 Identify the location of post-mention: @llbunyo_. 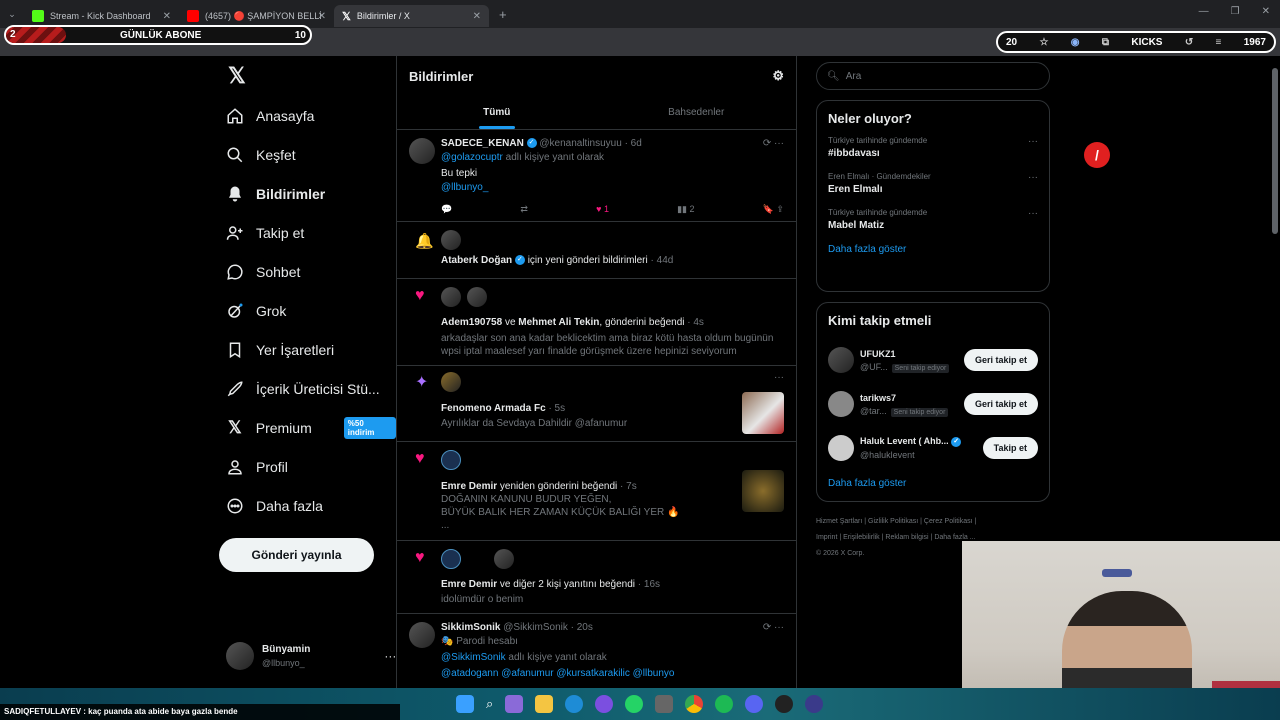
(612, 187).